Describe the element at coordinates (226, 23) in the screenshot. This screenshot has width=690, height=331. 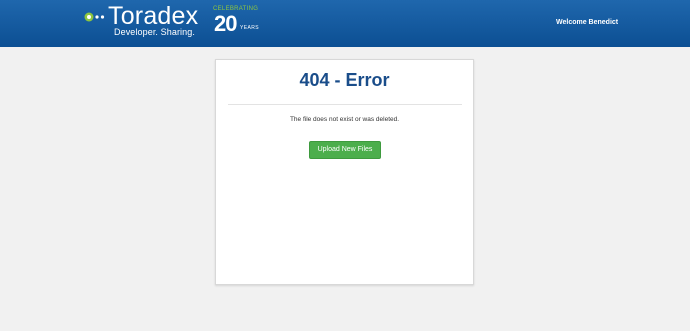
I see `badge-number: 20` at that location.